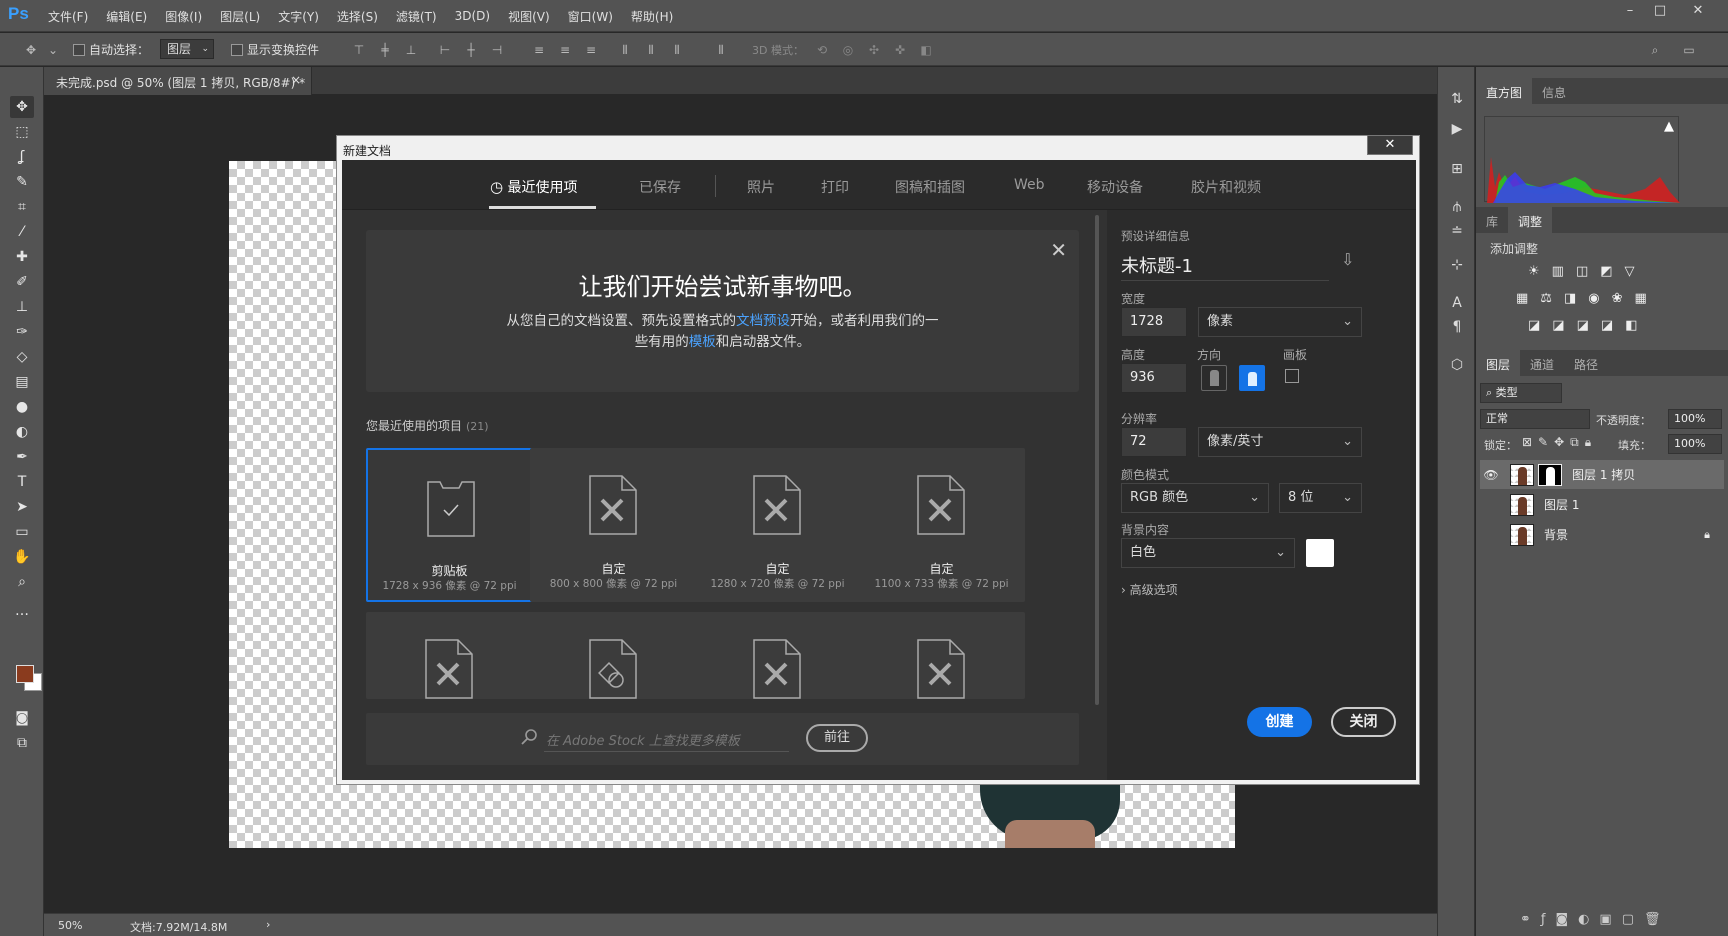  Describe the element at coordinates (837, 738) in the screenshot. I see `goto-button: 前往` at that location.